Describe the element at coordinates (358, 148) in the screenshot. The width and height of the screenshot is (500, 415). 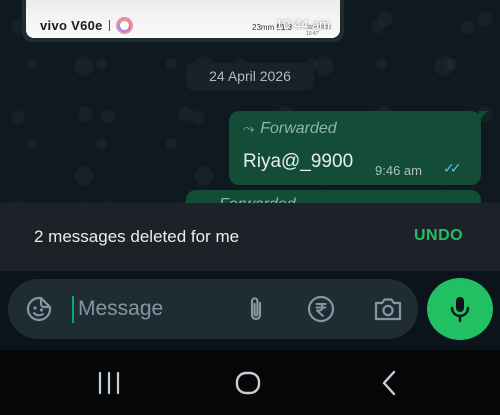
I see `outgoing-message-bubble: ⤳ Forwarded Riya@_9900 9:46 am ✓✓` at that location.